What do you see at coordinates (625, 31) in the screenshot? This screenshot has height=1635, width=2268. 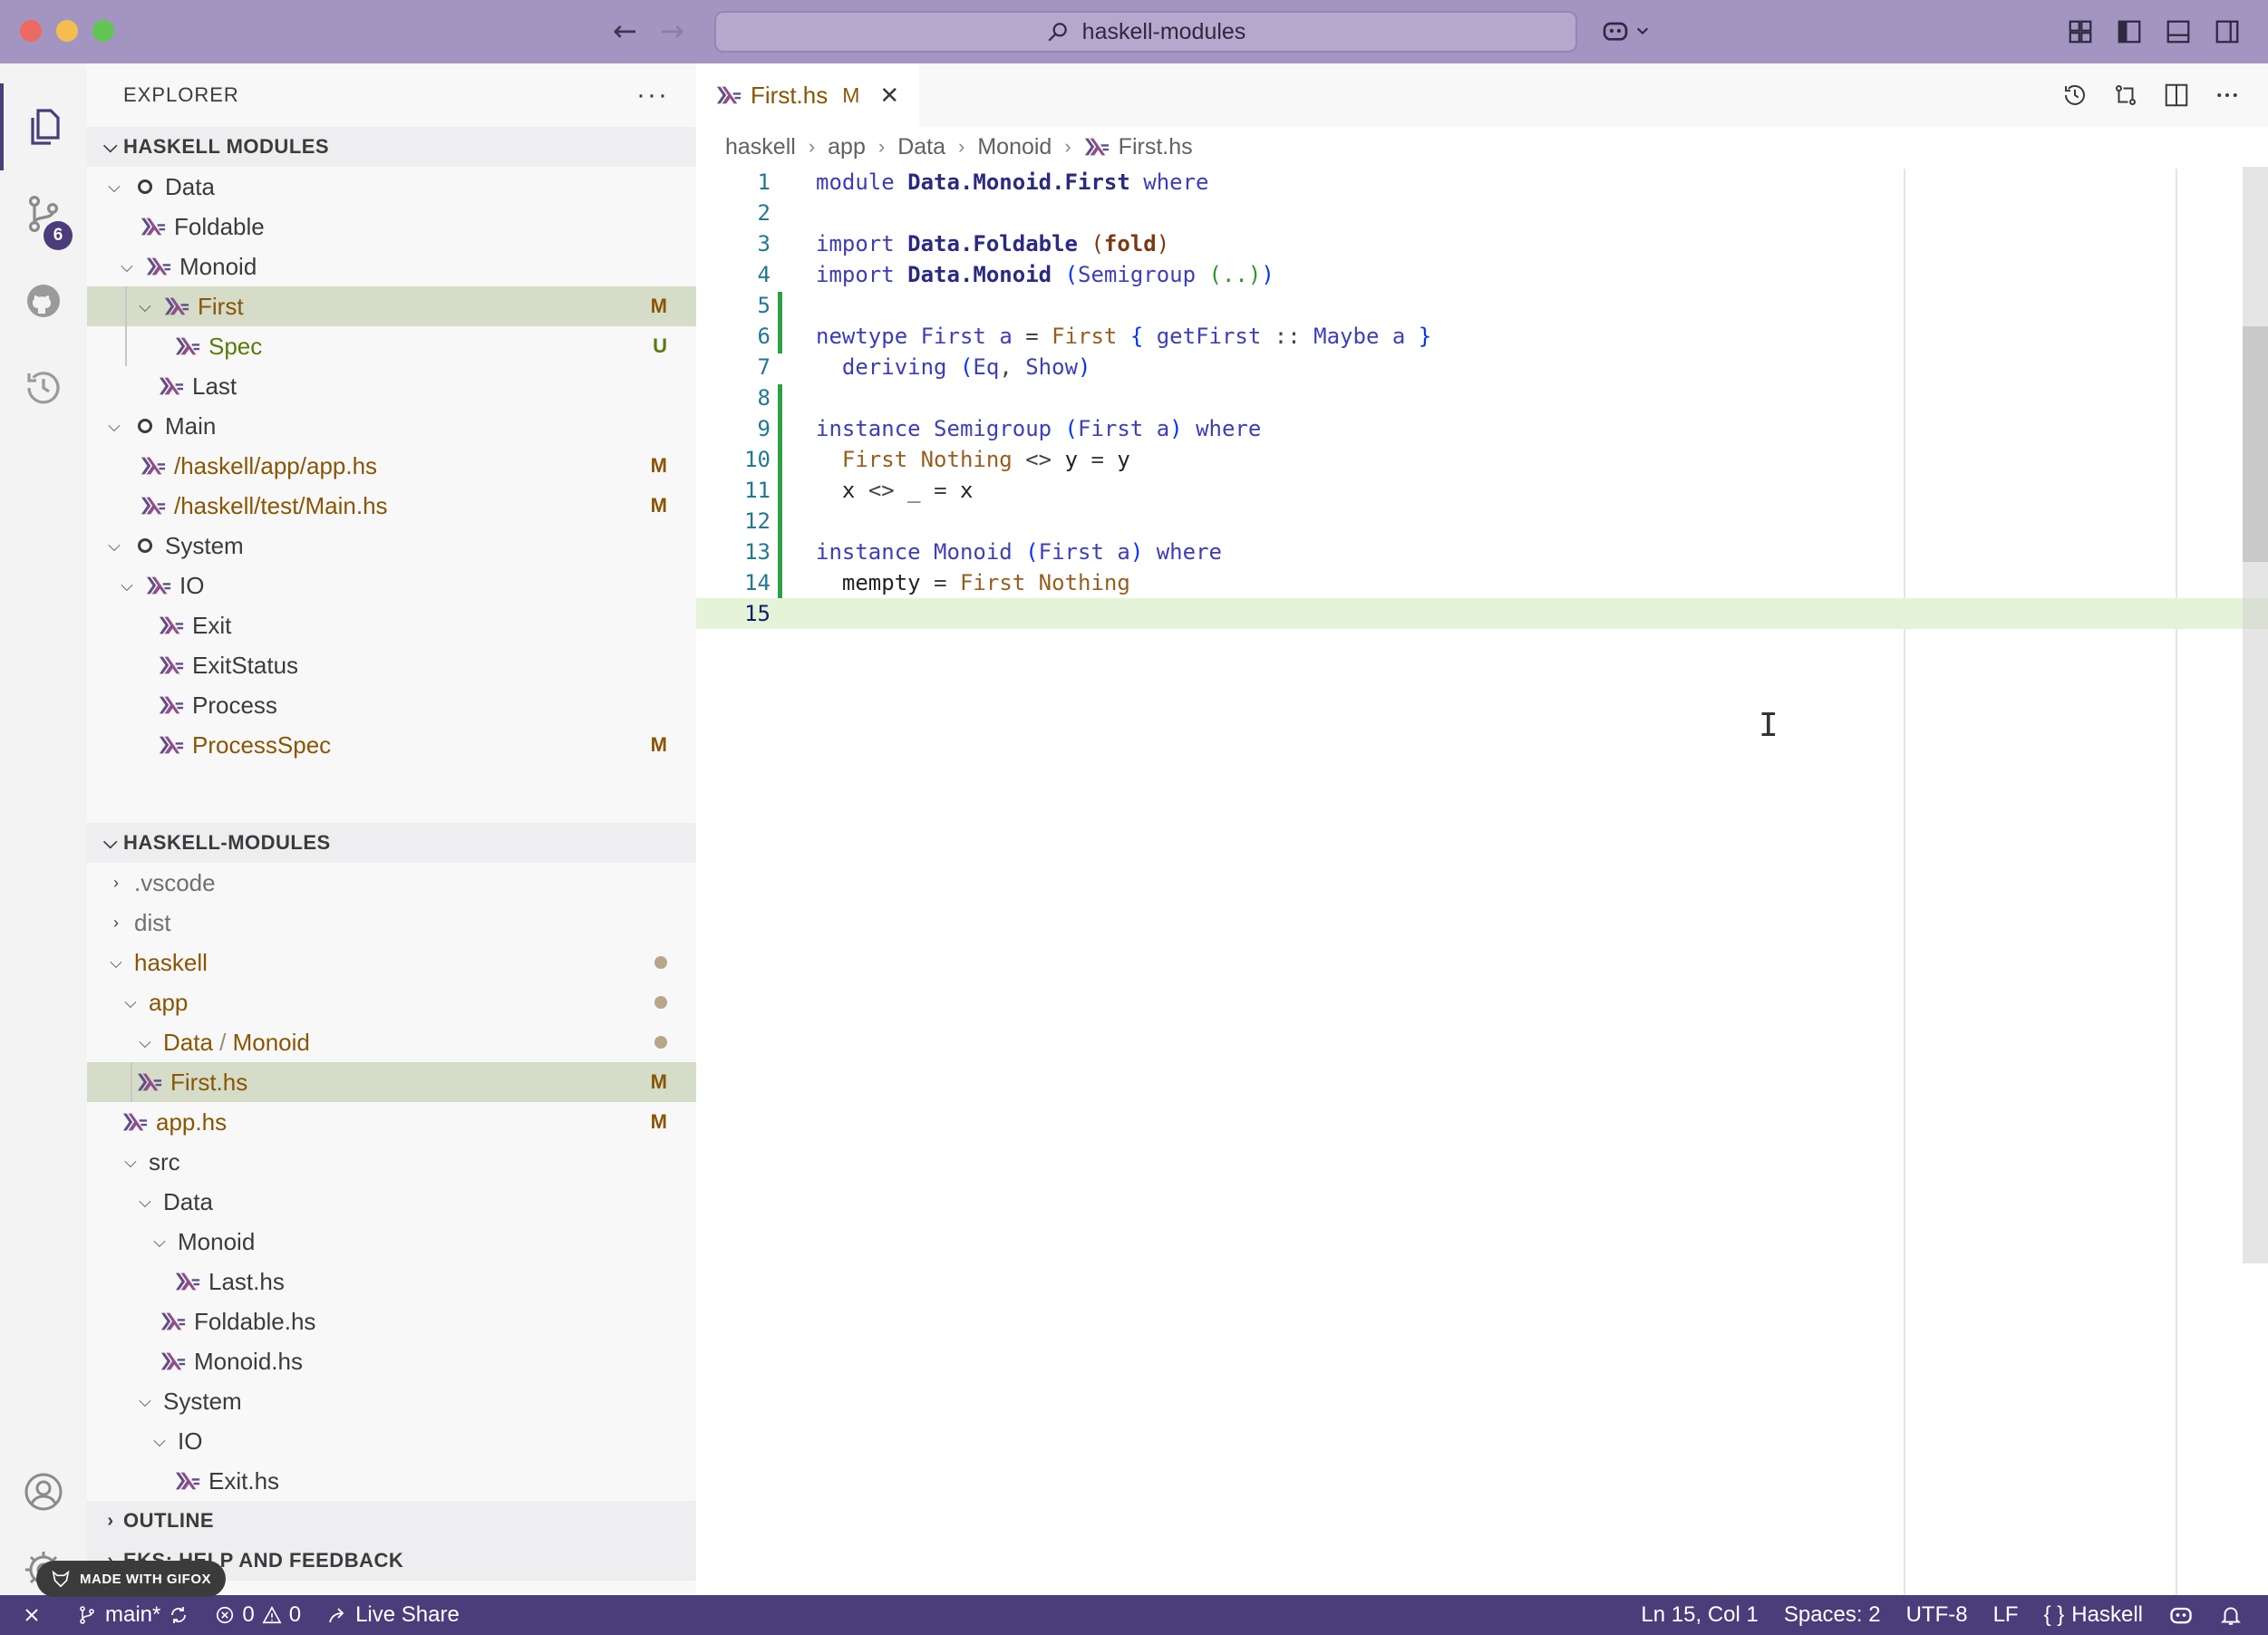 I see `back-arrow-icon: ←` at bounding box center [625, 31].